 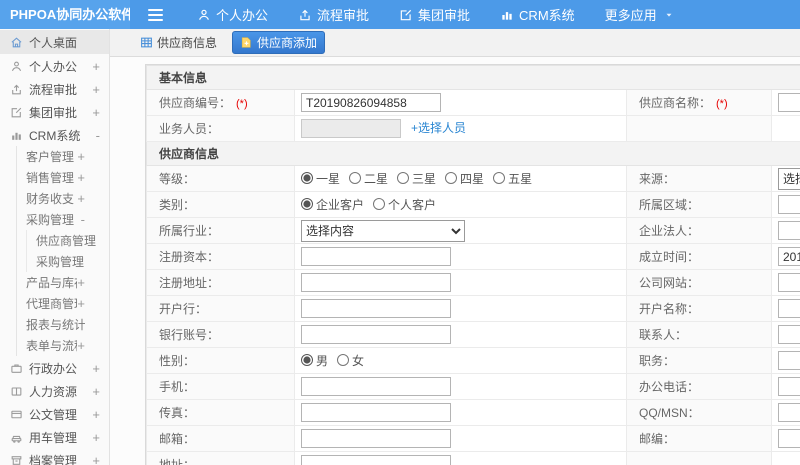 What do you see at coordinates (54, 66) in the screenshot?
I see `sidebar-item-personal-office: 个人办公 +` at bounding box center [54, 66].